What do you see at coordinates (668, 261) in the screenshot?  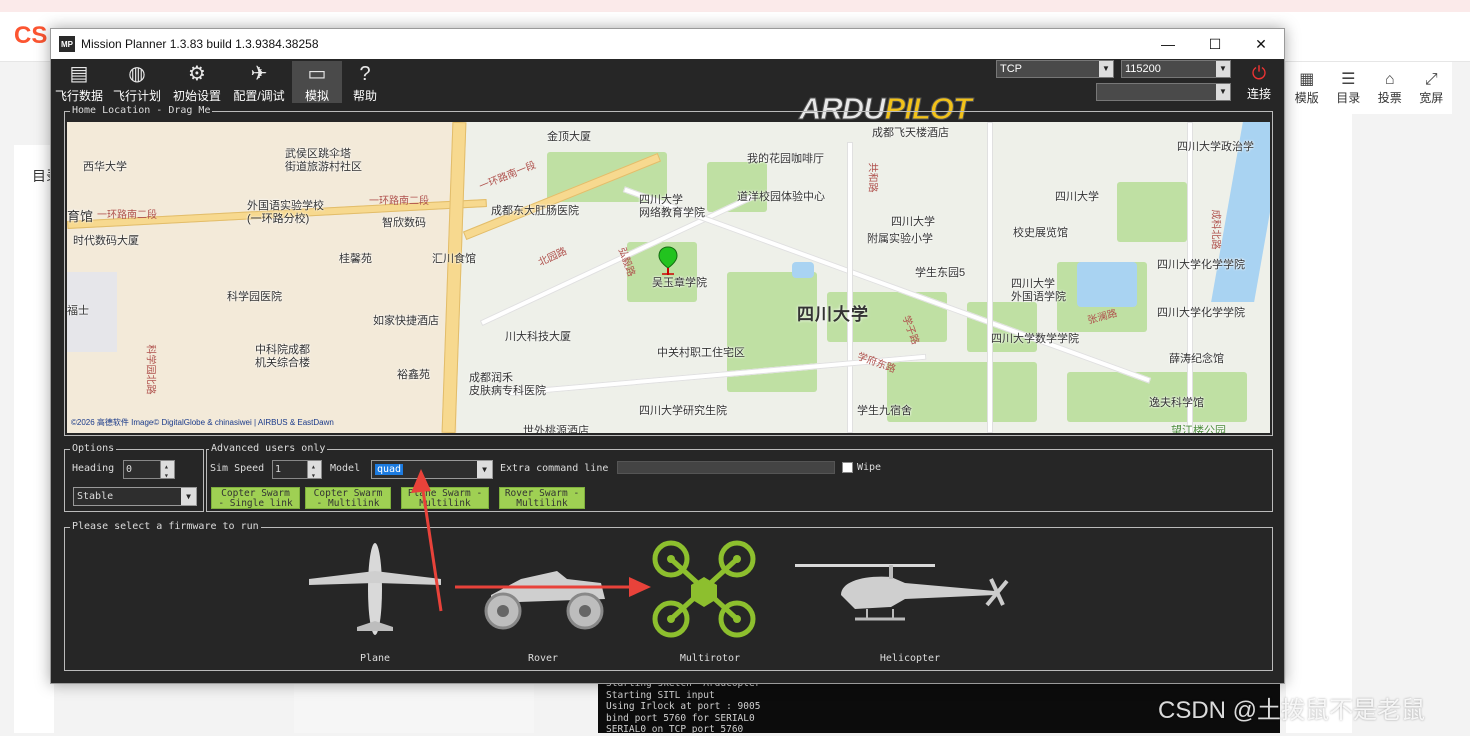 I see `home-location-pin-icon` at bounding box center [668, 261].